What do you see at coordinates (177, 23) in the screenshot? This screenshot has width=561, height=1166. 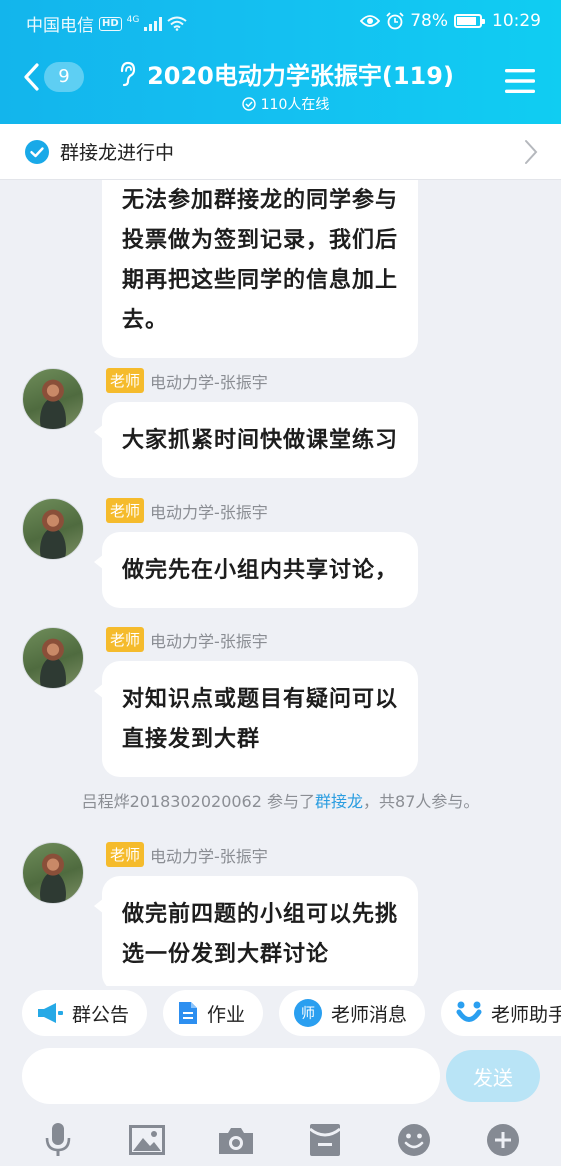 I see `wifi-icon` at bounding box center [177, 23].